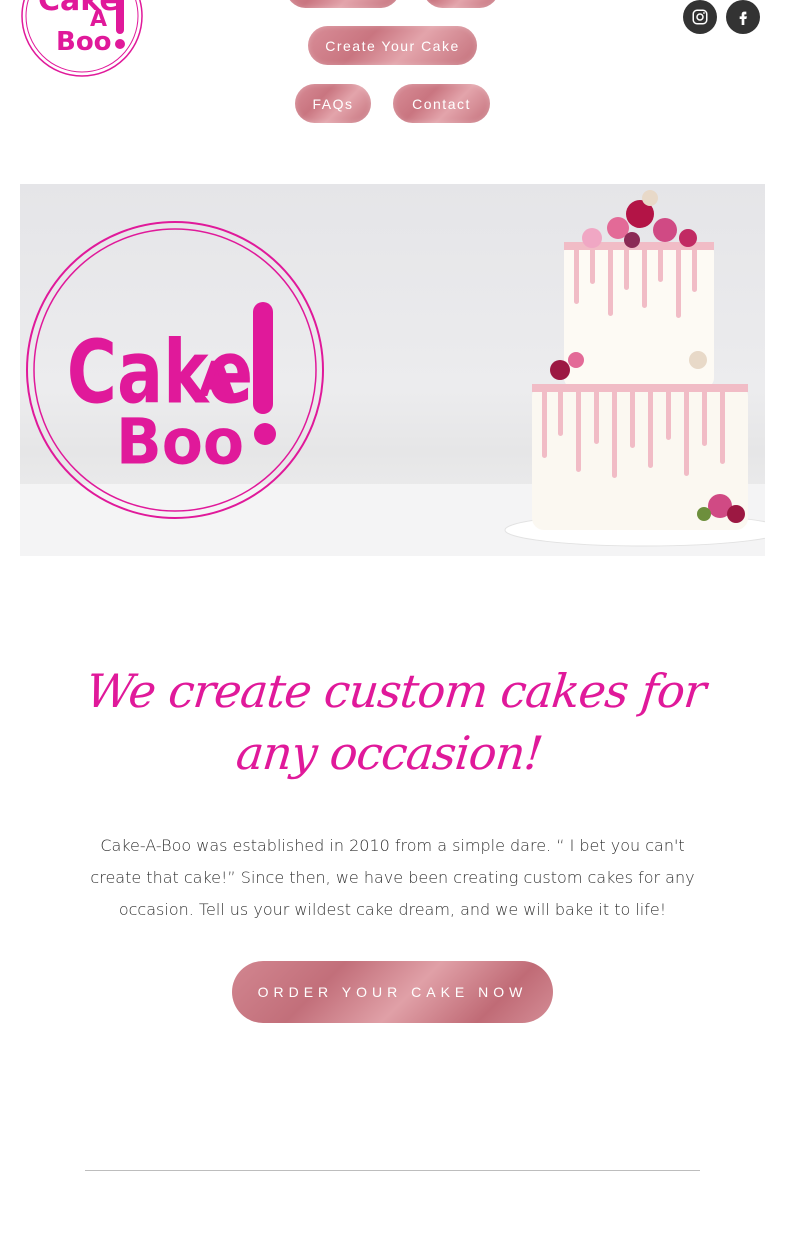  I want to click on site-logo: Cake A Boo, so click(82, 39).